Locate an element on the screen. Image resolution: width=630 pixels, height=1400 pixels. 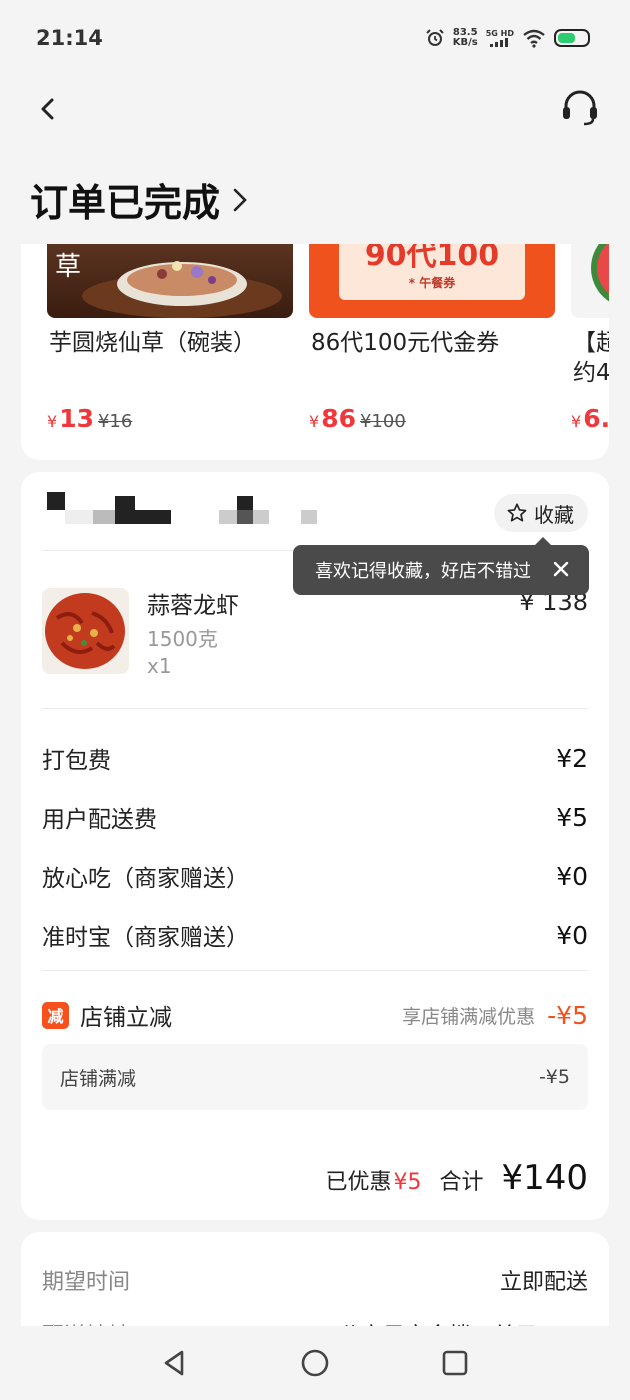
net-speed: 83.5 KB/s is located at coordinates (465, 38).